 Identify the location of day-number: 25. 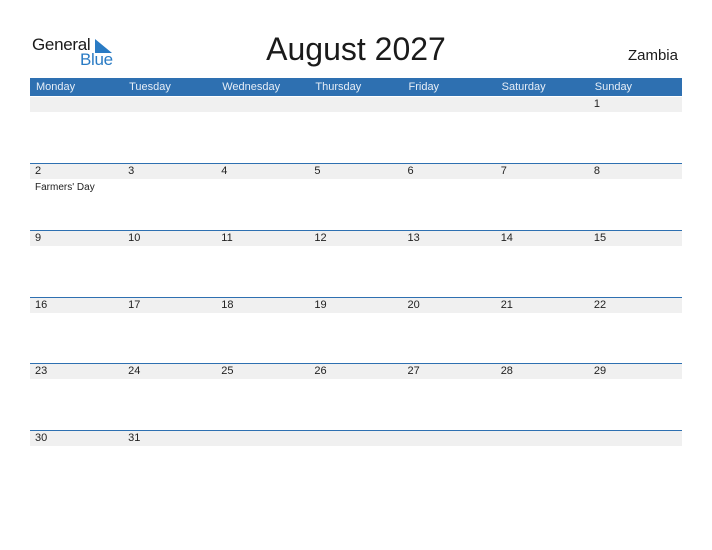
(227, 371).